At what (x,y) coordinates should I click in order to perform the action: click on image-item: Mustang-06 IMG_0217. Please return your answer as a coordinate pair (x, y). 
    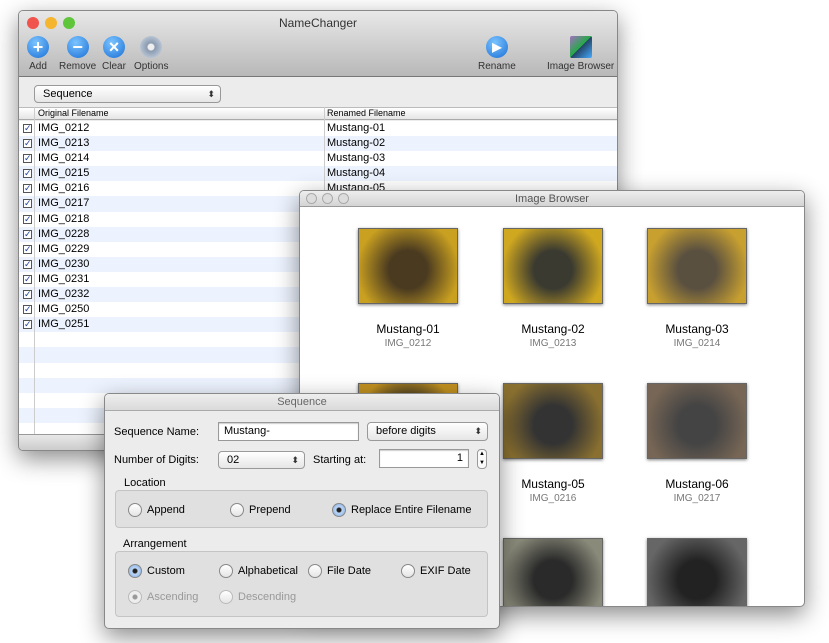
    Looking at the image, I should click on (697, 443).